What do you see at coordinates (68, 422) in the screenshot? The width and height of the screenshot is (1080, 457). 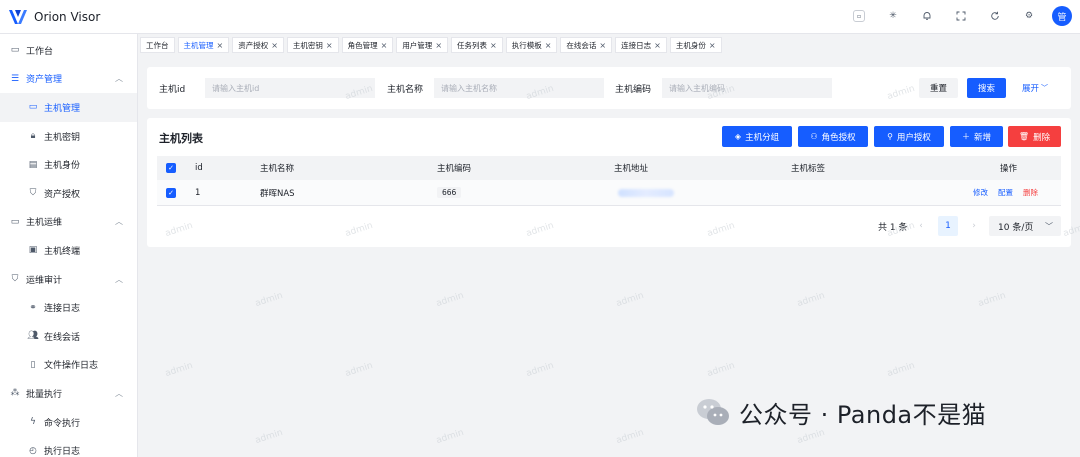 I see `sidebar-item-command-exec: ϟ 命令执行` at bounding box center [68, 422].